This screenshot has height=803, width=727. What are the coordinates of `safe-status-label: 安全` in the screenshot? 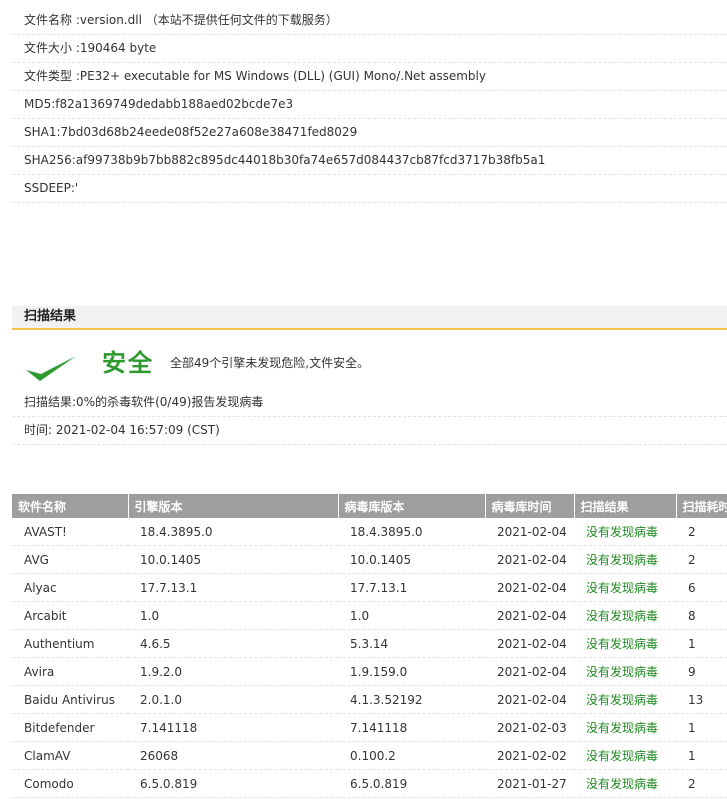 It's located at (128, 363).